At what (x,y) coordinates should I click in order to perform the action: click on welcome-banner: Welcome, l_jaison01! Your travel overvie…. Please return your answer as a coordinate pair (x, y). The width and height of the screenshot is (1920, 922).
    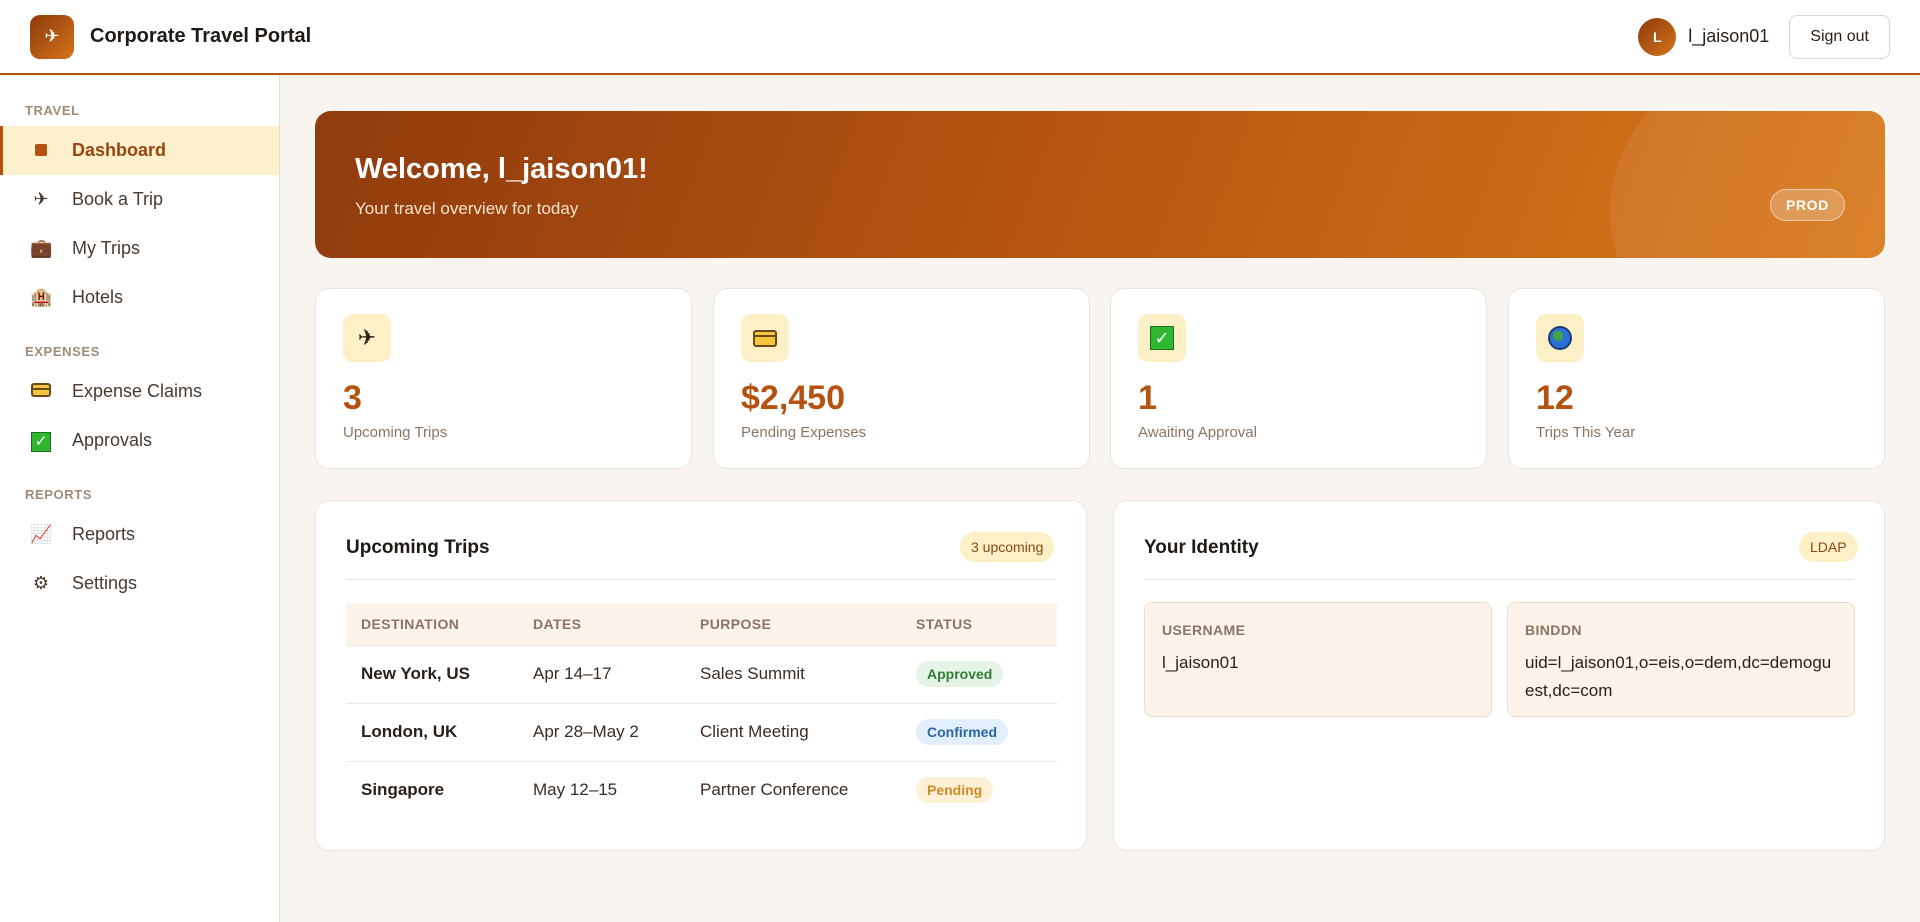
    Looking at the image, I should click on (1100, 184).